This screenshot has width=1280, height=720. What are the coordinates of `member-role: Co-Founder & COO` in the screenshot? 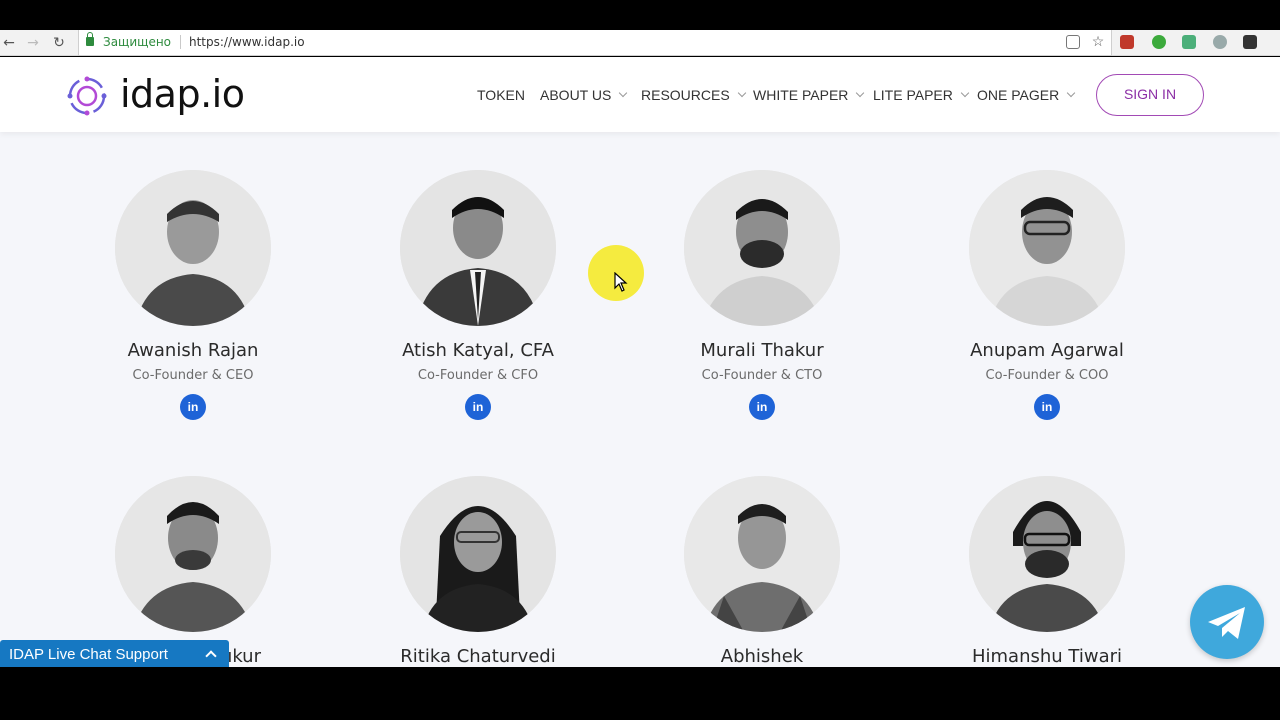 It's located at (1047, 375).